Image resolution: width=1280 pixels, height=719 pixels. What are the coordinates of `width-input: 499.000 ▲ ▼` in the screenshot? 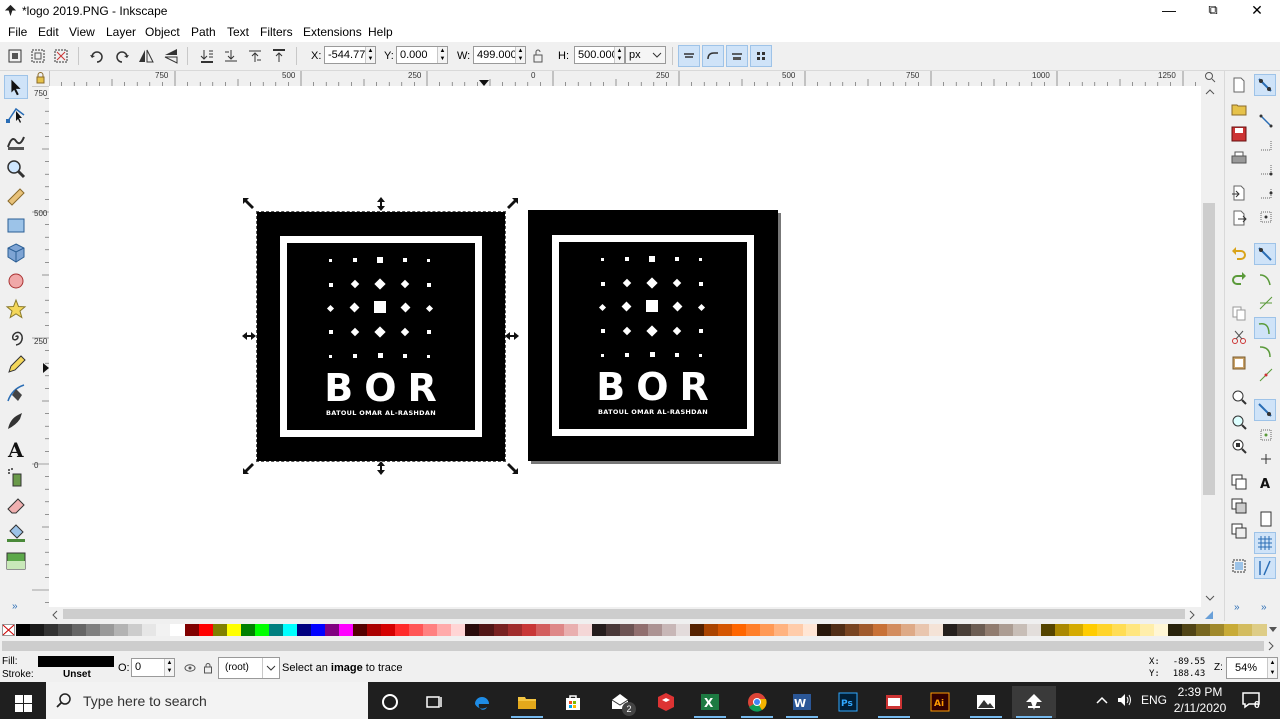 It's located at (499, 55).